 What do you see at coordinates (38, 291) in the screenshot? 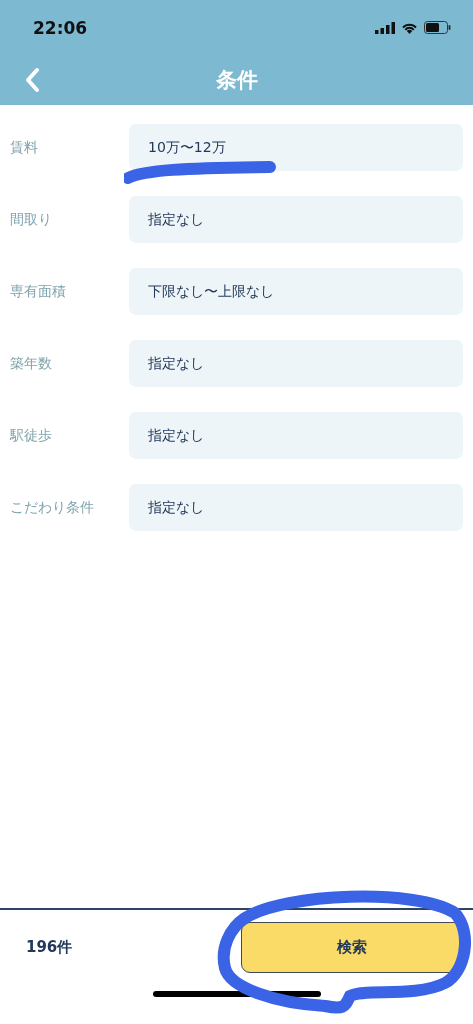
I see `condition-label: 専有面積` at bounding box center [38, 291].